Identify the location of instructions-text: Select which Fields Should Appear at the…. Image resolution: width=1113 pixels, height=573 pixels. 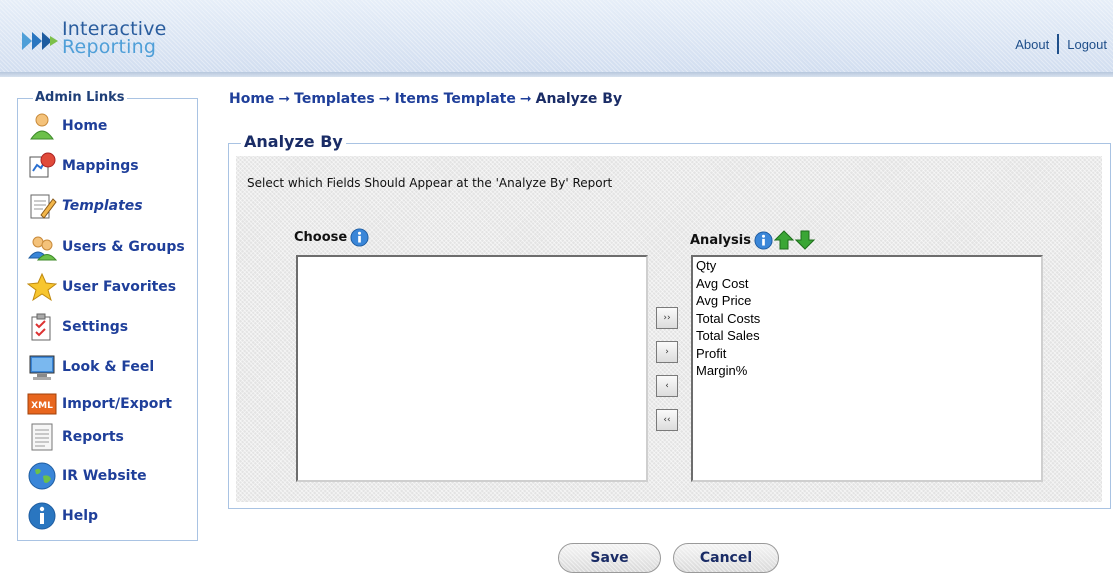
(430, 183).